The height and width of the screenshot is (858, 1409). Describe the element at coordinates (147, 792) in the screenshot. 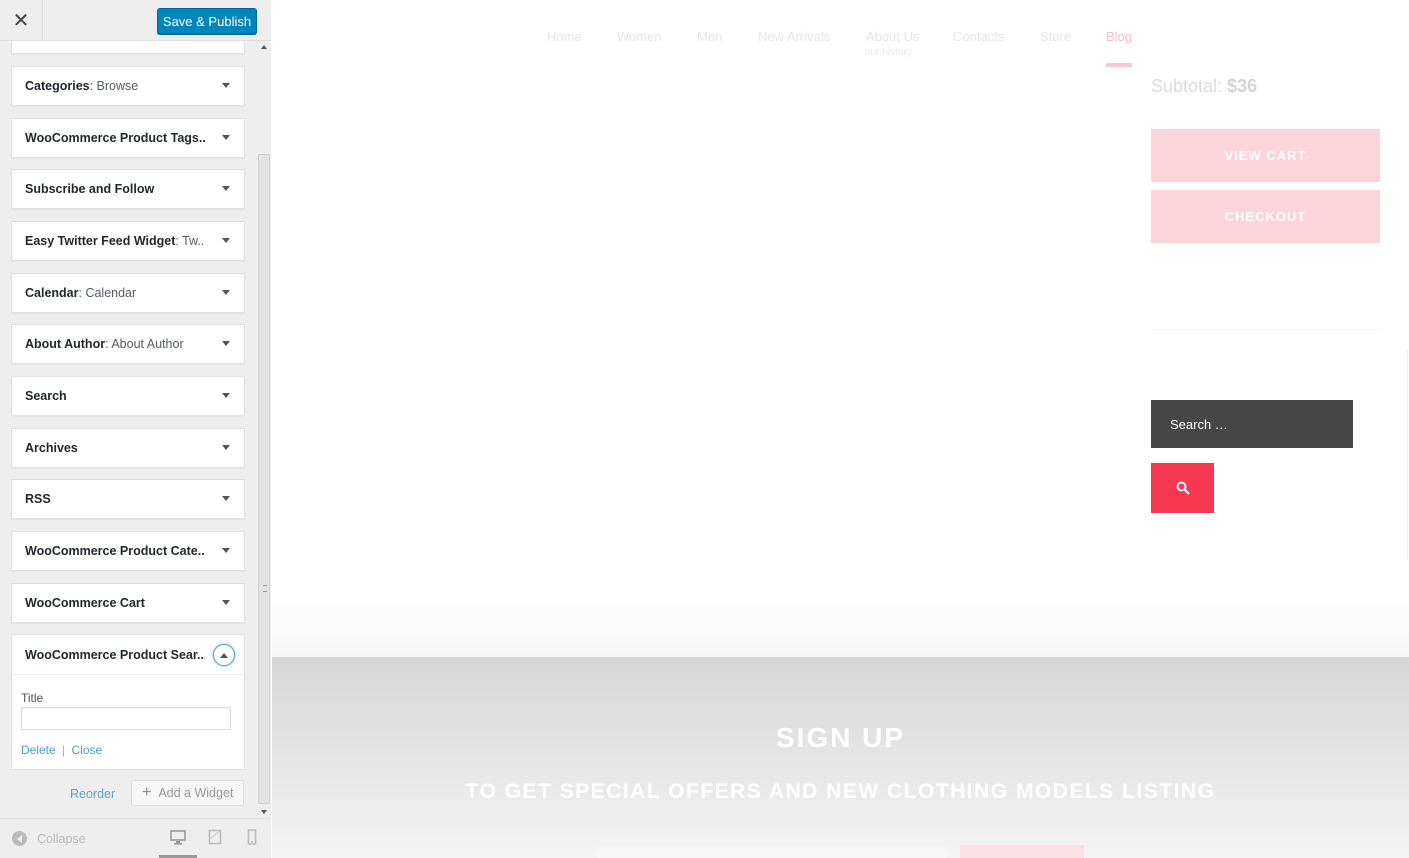

I see `plus-icon: +` at that location.